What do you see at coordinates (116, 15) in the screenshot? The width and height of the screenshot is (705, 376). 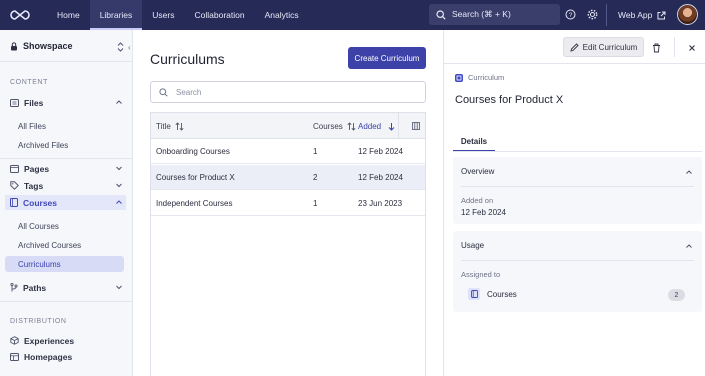 I see `nav-libraries: Libraries` at bounding box center [116, 15].